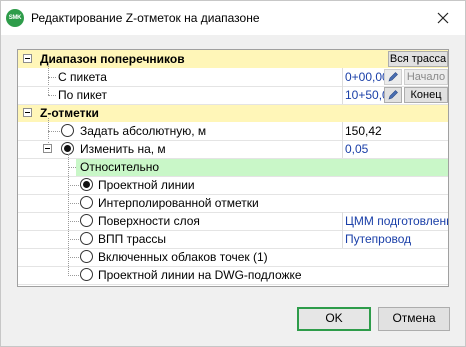 The height and width of the screenshot is (347, 466). I want to click on option-dwg-design-line-label: Проектной линии на DWG-подложке, so click(200, 275).